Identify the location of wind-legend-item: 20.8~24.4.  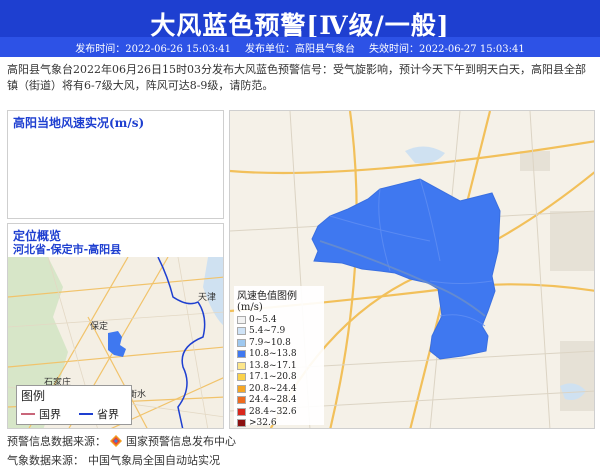
(279, 389).